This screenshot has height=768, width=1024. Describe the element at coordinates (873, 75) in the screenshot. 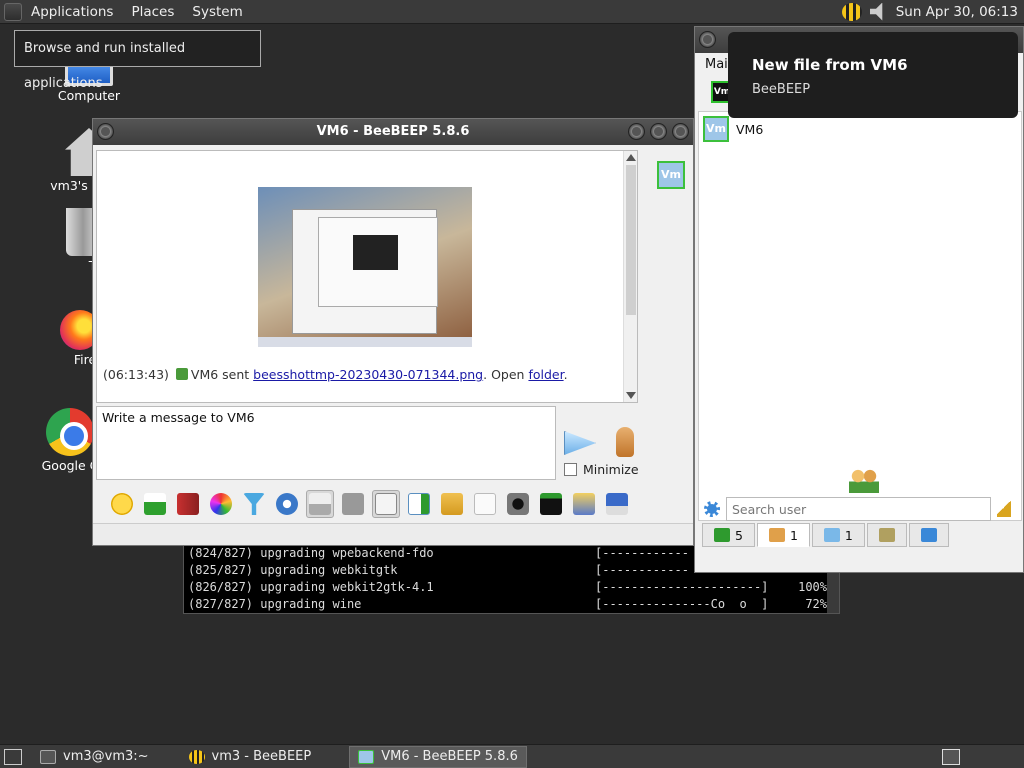

I see `new-file-notification: New file from VM6 BeeBEEP` at that location.